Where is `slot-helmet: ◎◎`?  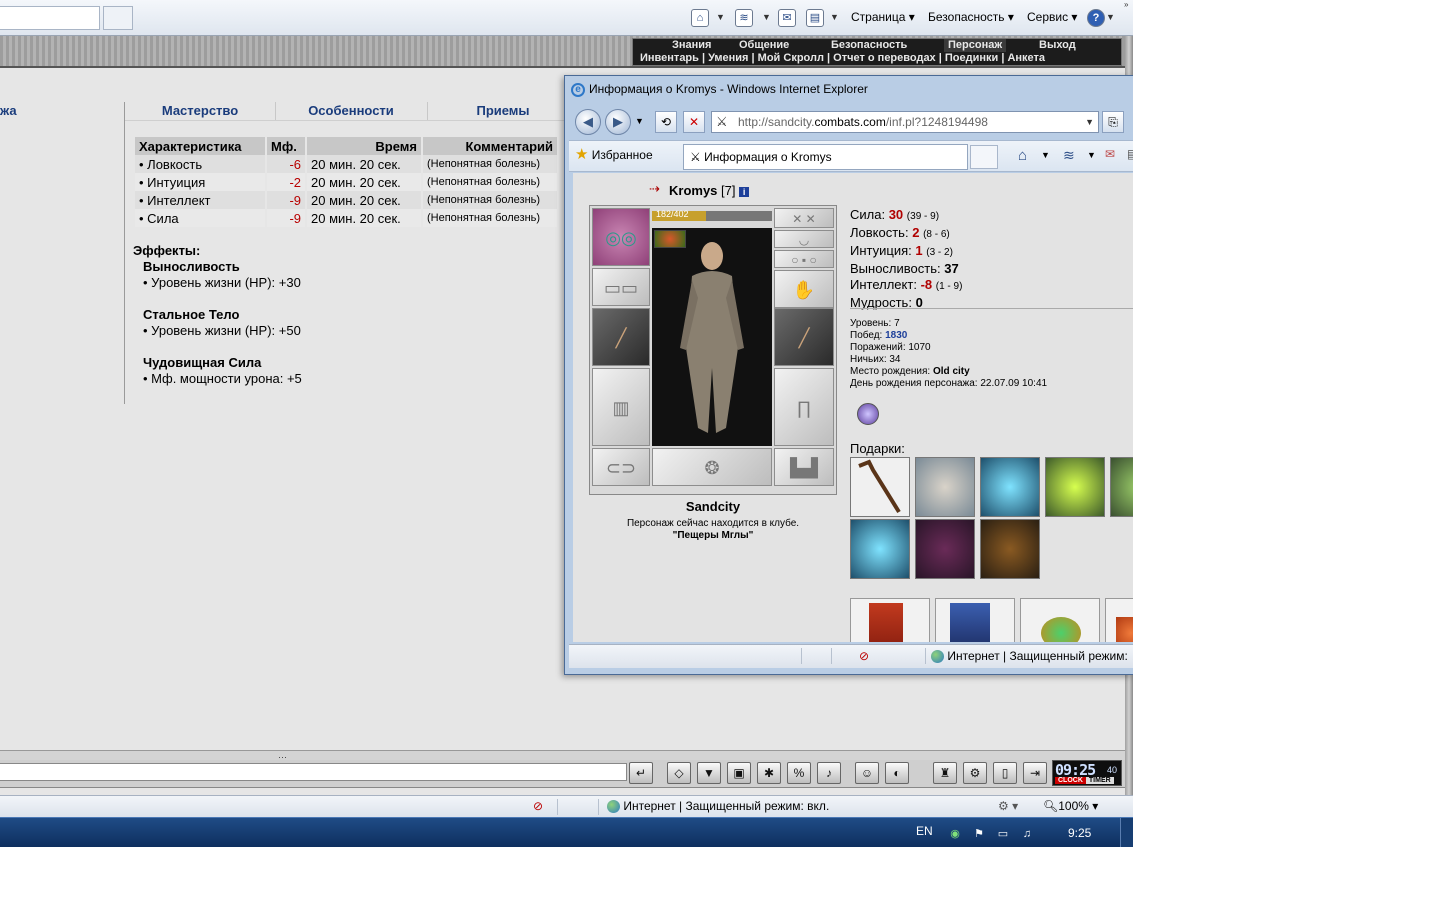
slot-helmet: ◎◎ is located at coordinates (621, 237).